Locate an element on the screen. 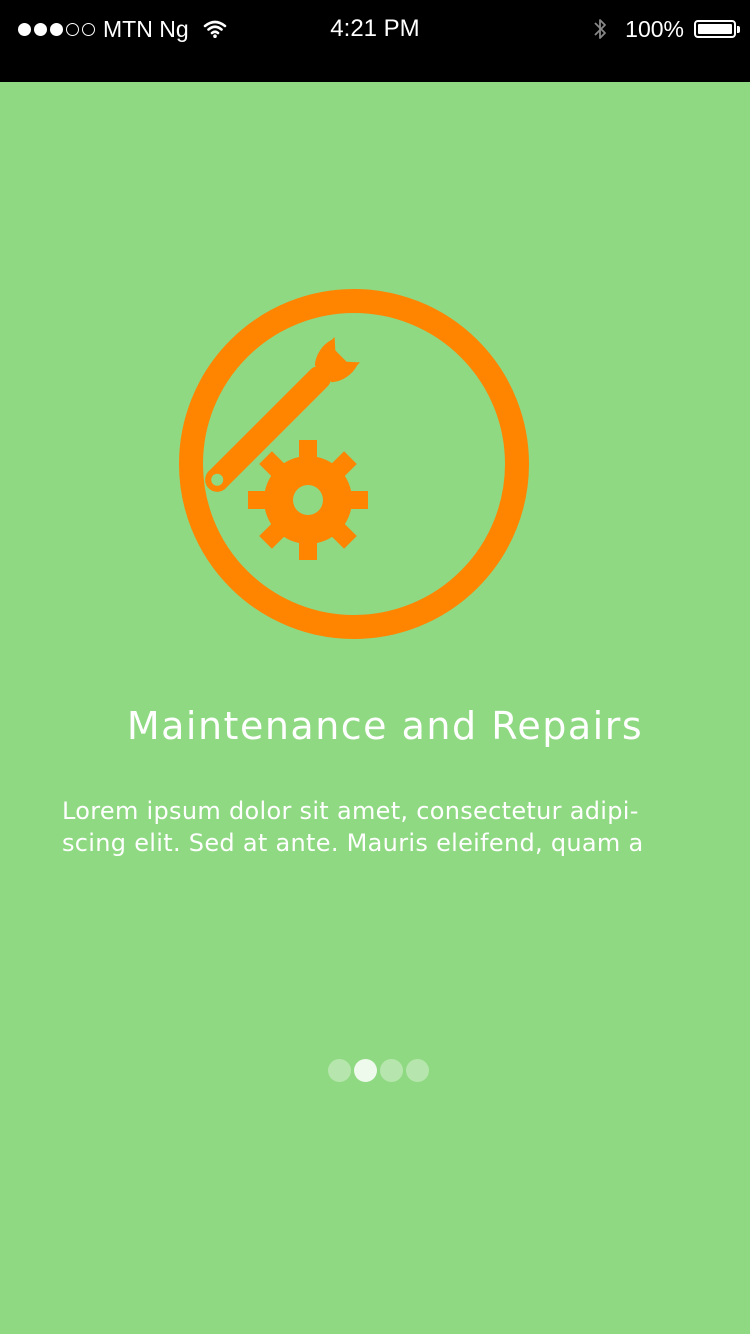 This screenshot has width=750, height=1334. page-title: Maintenance and Repairs is located at coordinates (385, 726).